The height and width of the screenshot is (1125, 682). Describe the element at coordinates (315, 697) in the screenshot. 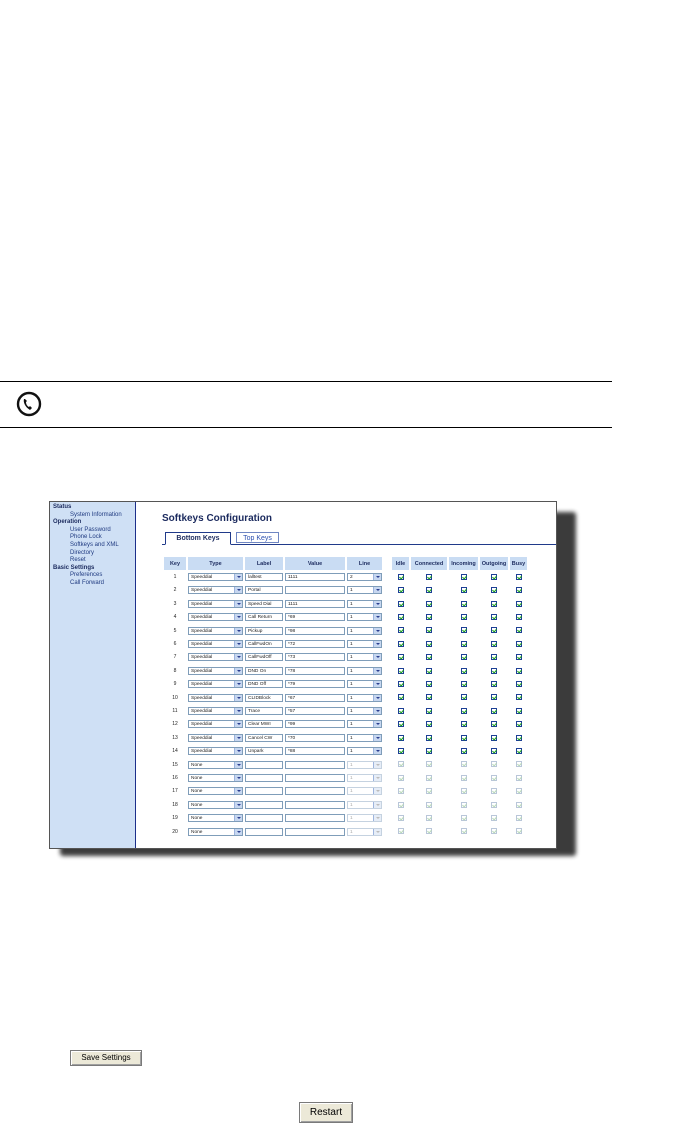

I see `value-input: *67` at that location.